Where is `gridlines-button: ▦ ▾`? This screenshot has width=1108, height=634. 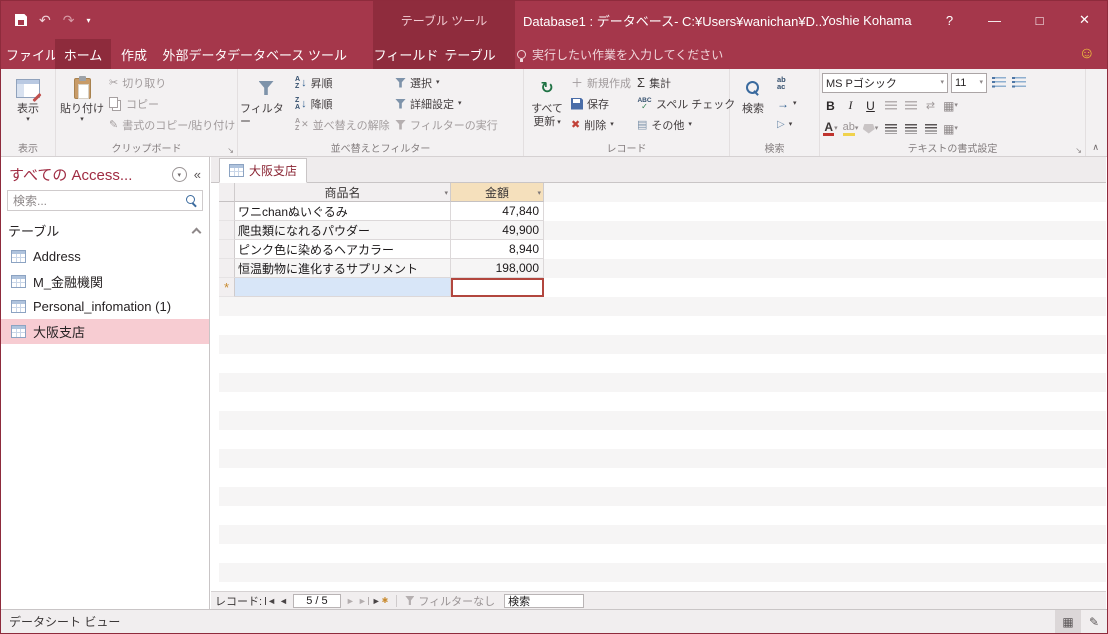 gridlines-button: ▦ ▾ is located at coordinates (950, 128).